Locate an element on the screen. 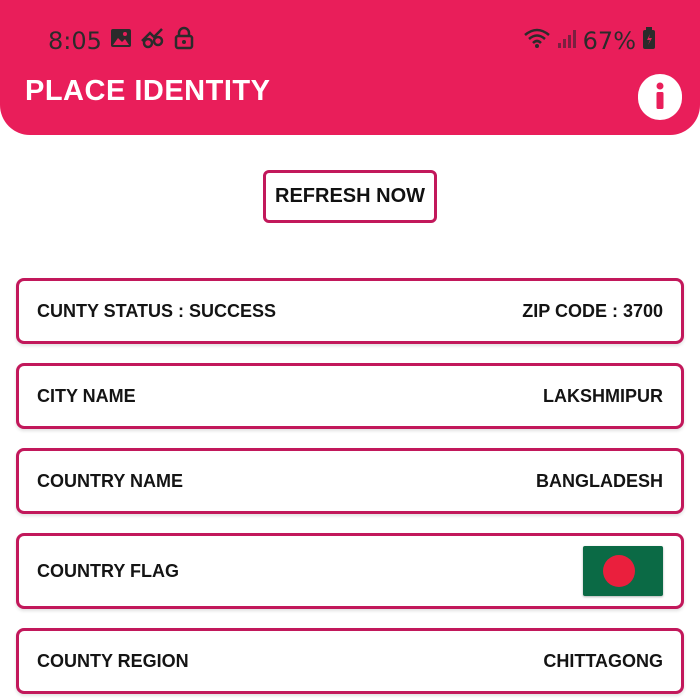  signal-icon is located at coordinates (567, 40).